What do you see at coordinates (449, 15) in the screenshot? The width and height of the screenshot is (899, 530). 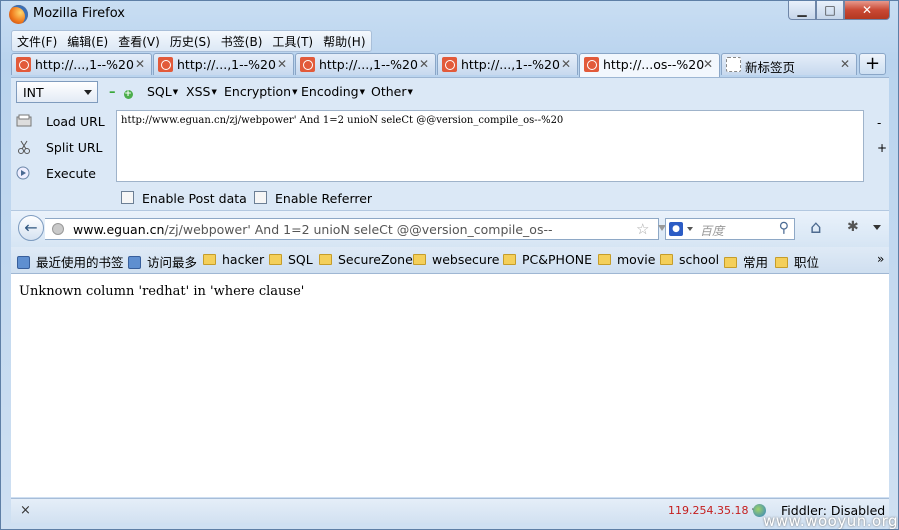 I see `title-bar: Mozilla Firefox ▁ □ ✕` at bounding box center [449, 15].